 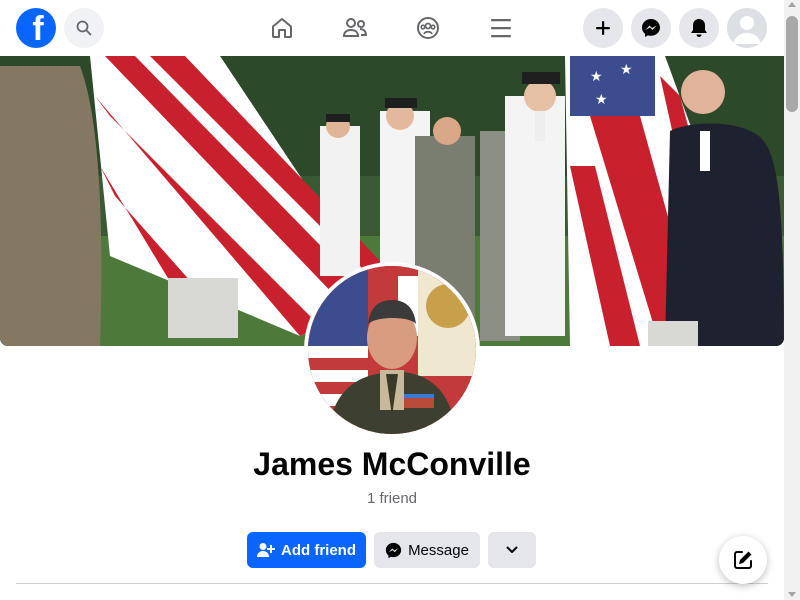 I want to click on add-friend-label: Add friend, so click(x=318, y=550).